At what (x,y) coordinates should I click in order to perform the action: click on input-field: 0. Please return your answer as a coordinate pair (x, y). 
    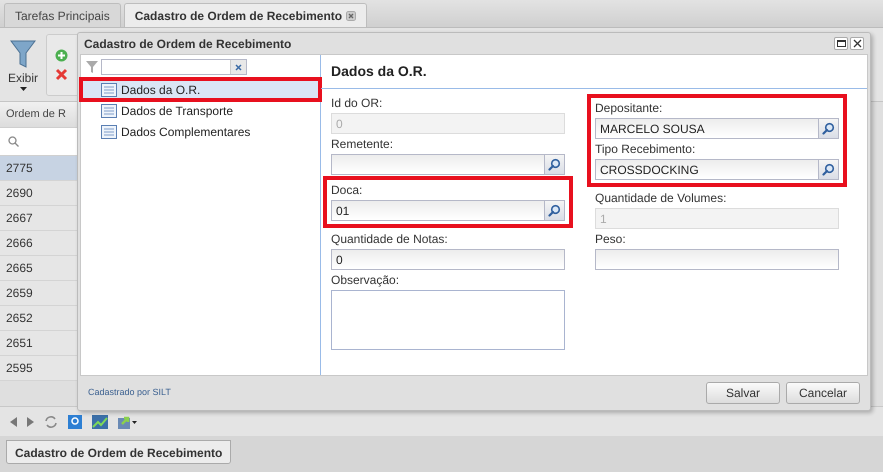
    Looking at the image, I should click on (448, 259).